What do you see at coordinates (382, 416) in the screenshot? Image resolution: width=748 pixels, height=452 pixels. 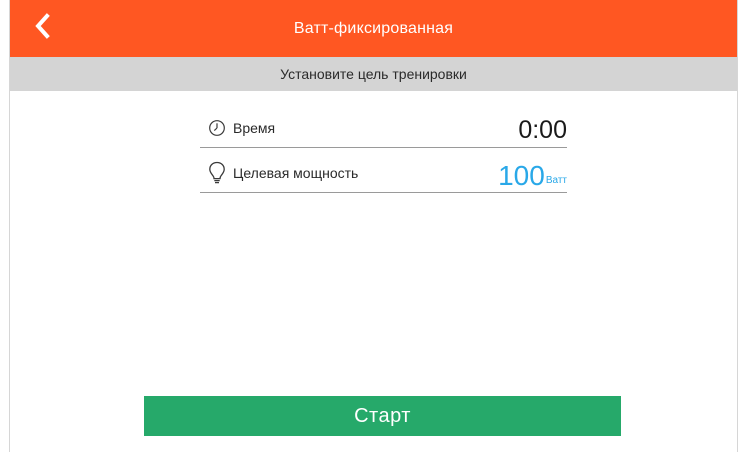 I see `start-button: Старт` at bounding box center [382, 416].